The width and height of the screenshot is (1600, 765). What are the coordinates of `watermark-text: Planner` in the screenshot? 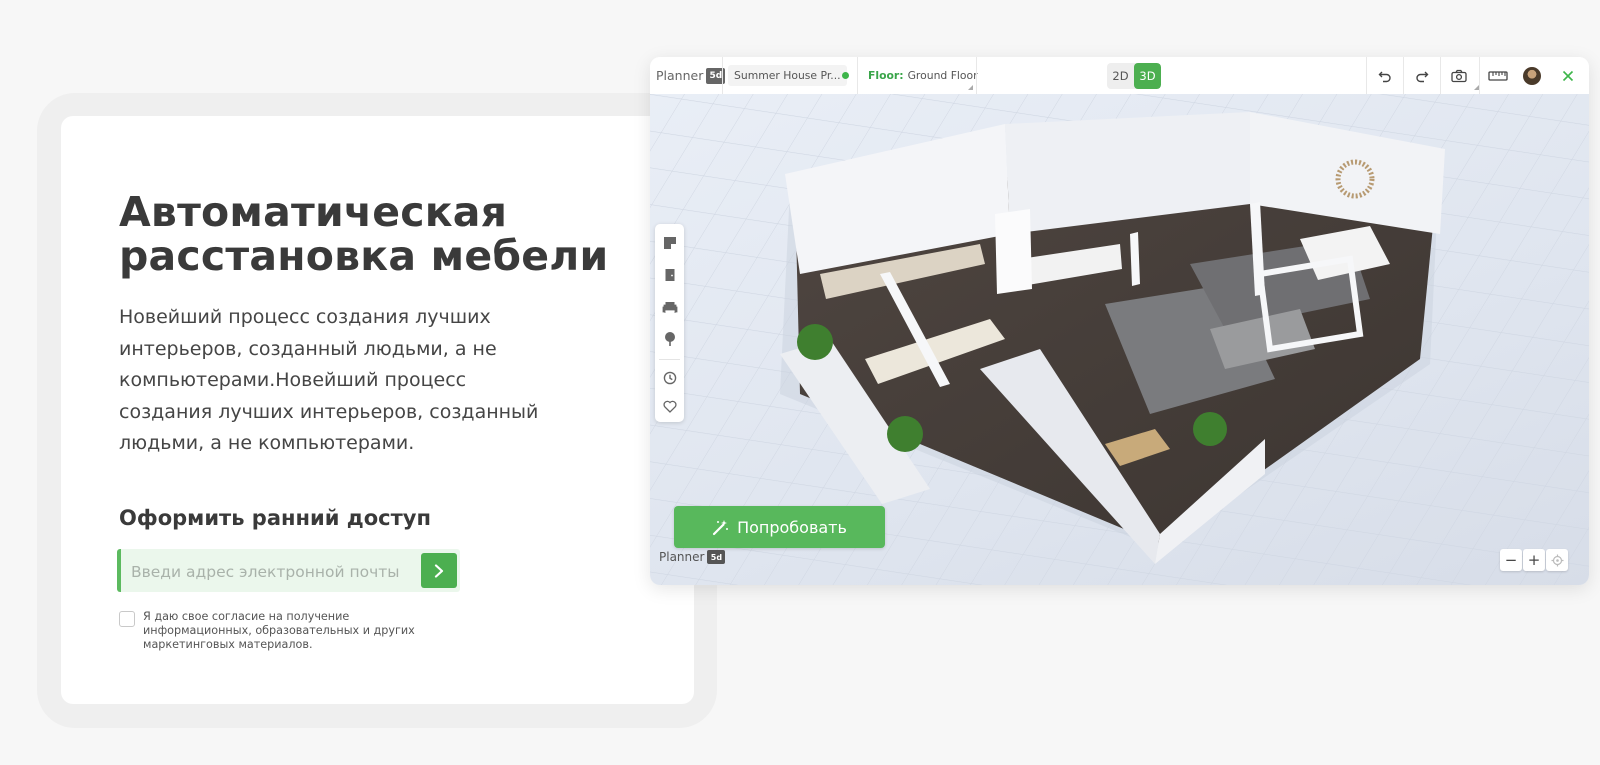 It's located at (682, 557).